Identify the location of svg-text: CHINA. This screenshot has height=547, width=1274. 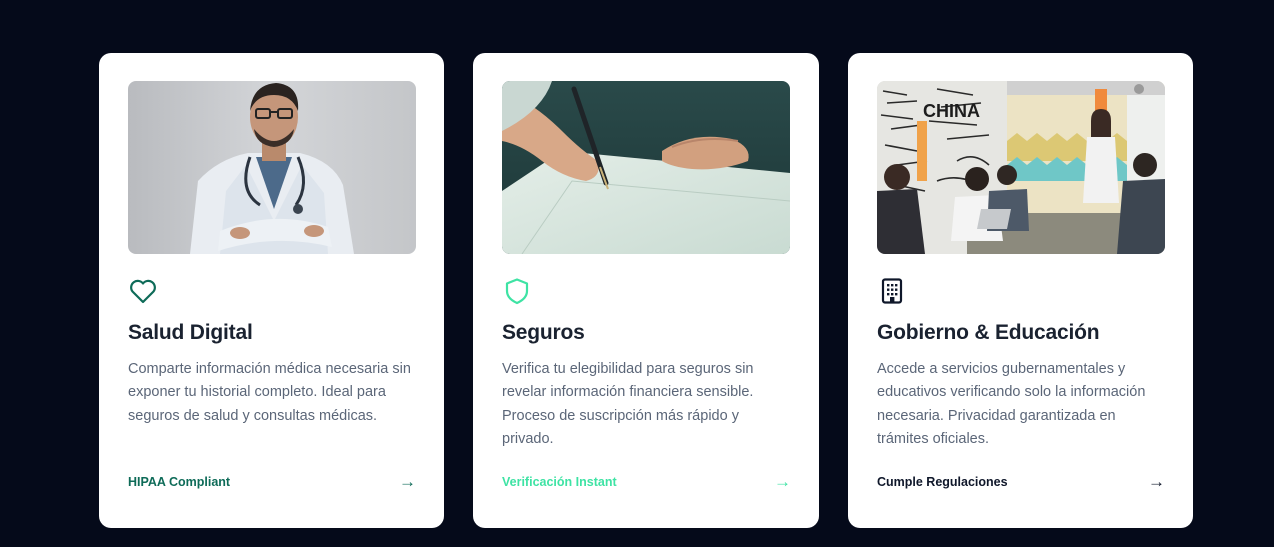
(951, 111).